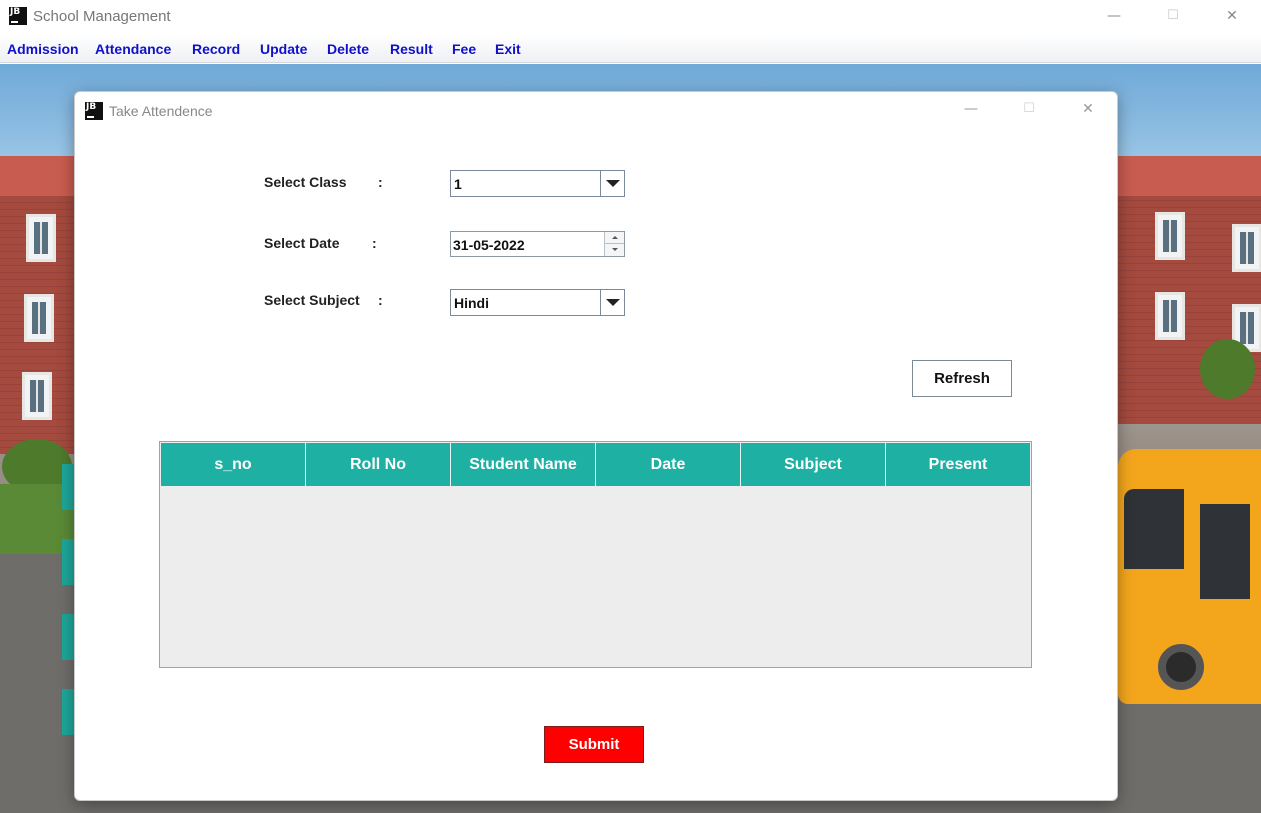  Describe the element at coordinates (102, 16) in the screenshot. I see `window-title: School Management` at that location.